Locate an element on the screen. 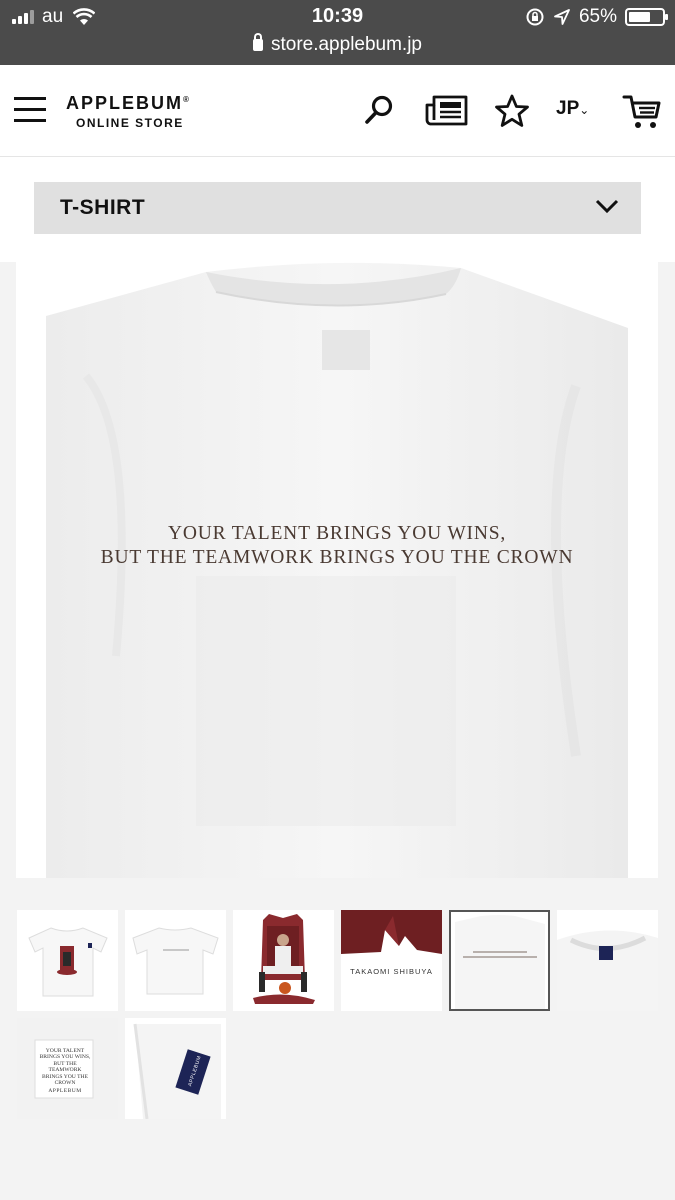 This screenshot has height=1200, width=675. print-line-2: BUT THE TEAMWORK BRINGS YOU THE CROWN is located at coordinates (337, 557).